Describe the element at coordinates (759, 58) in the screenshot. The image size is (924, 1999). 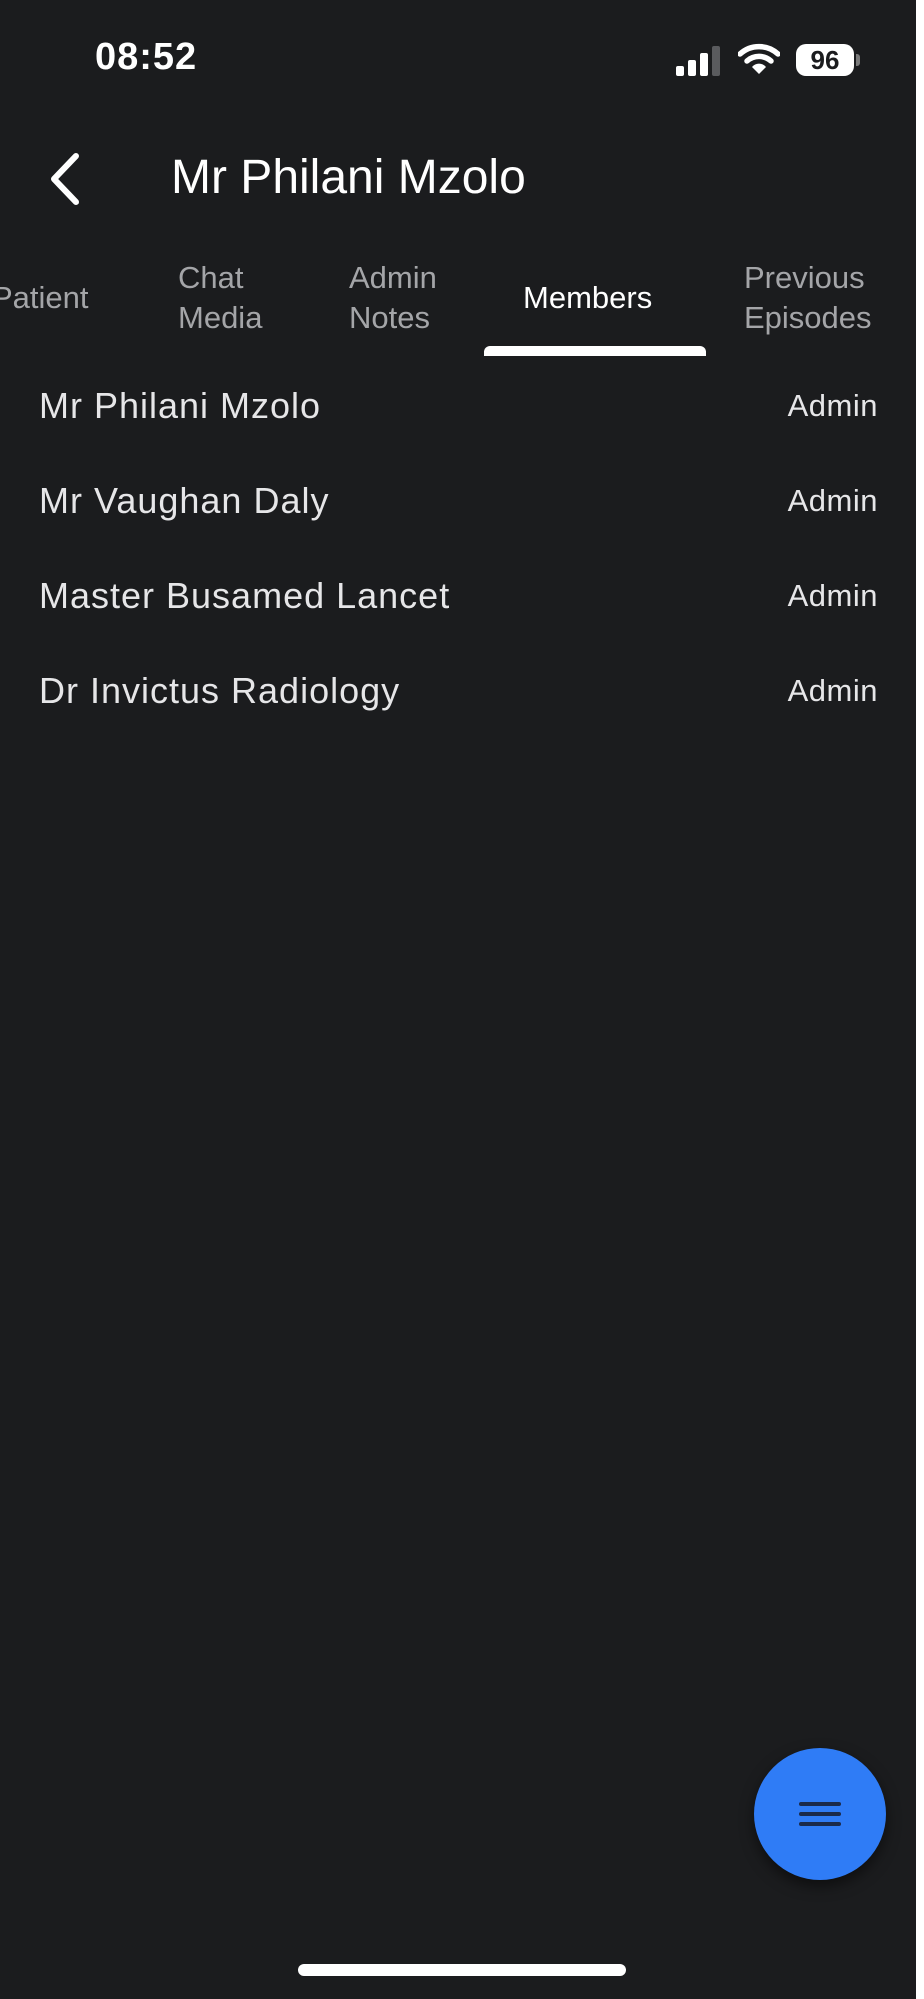
I see `wifi-icon` at that location.